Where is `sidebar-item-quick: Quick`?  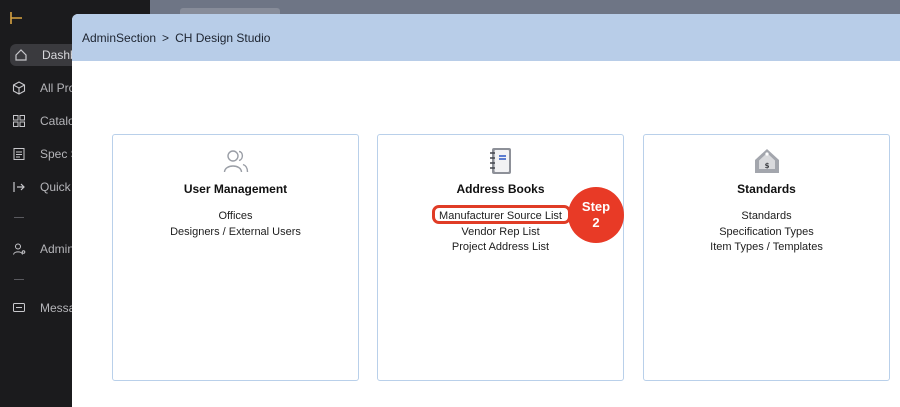
sidebar-item-quick: Quick is located at coordinates (41, 187).